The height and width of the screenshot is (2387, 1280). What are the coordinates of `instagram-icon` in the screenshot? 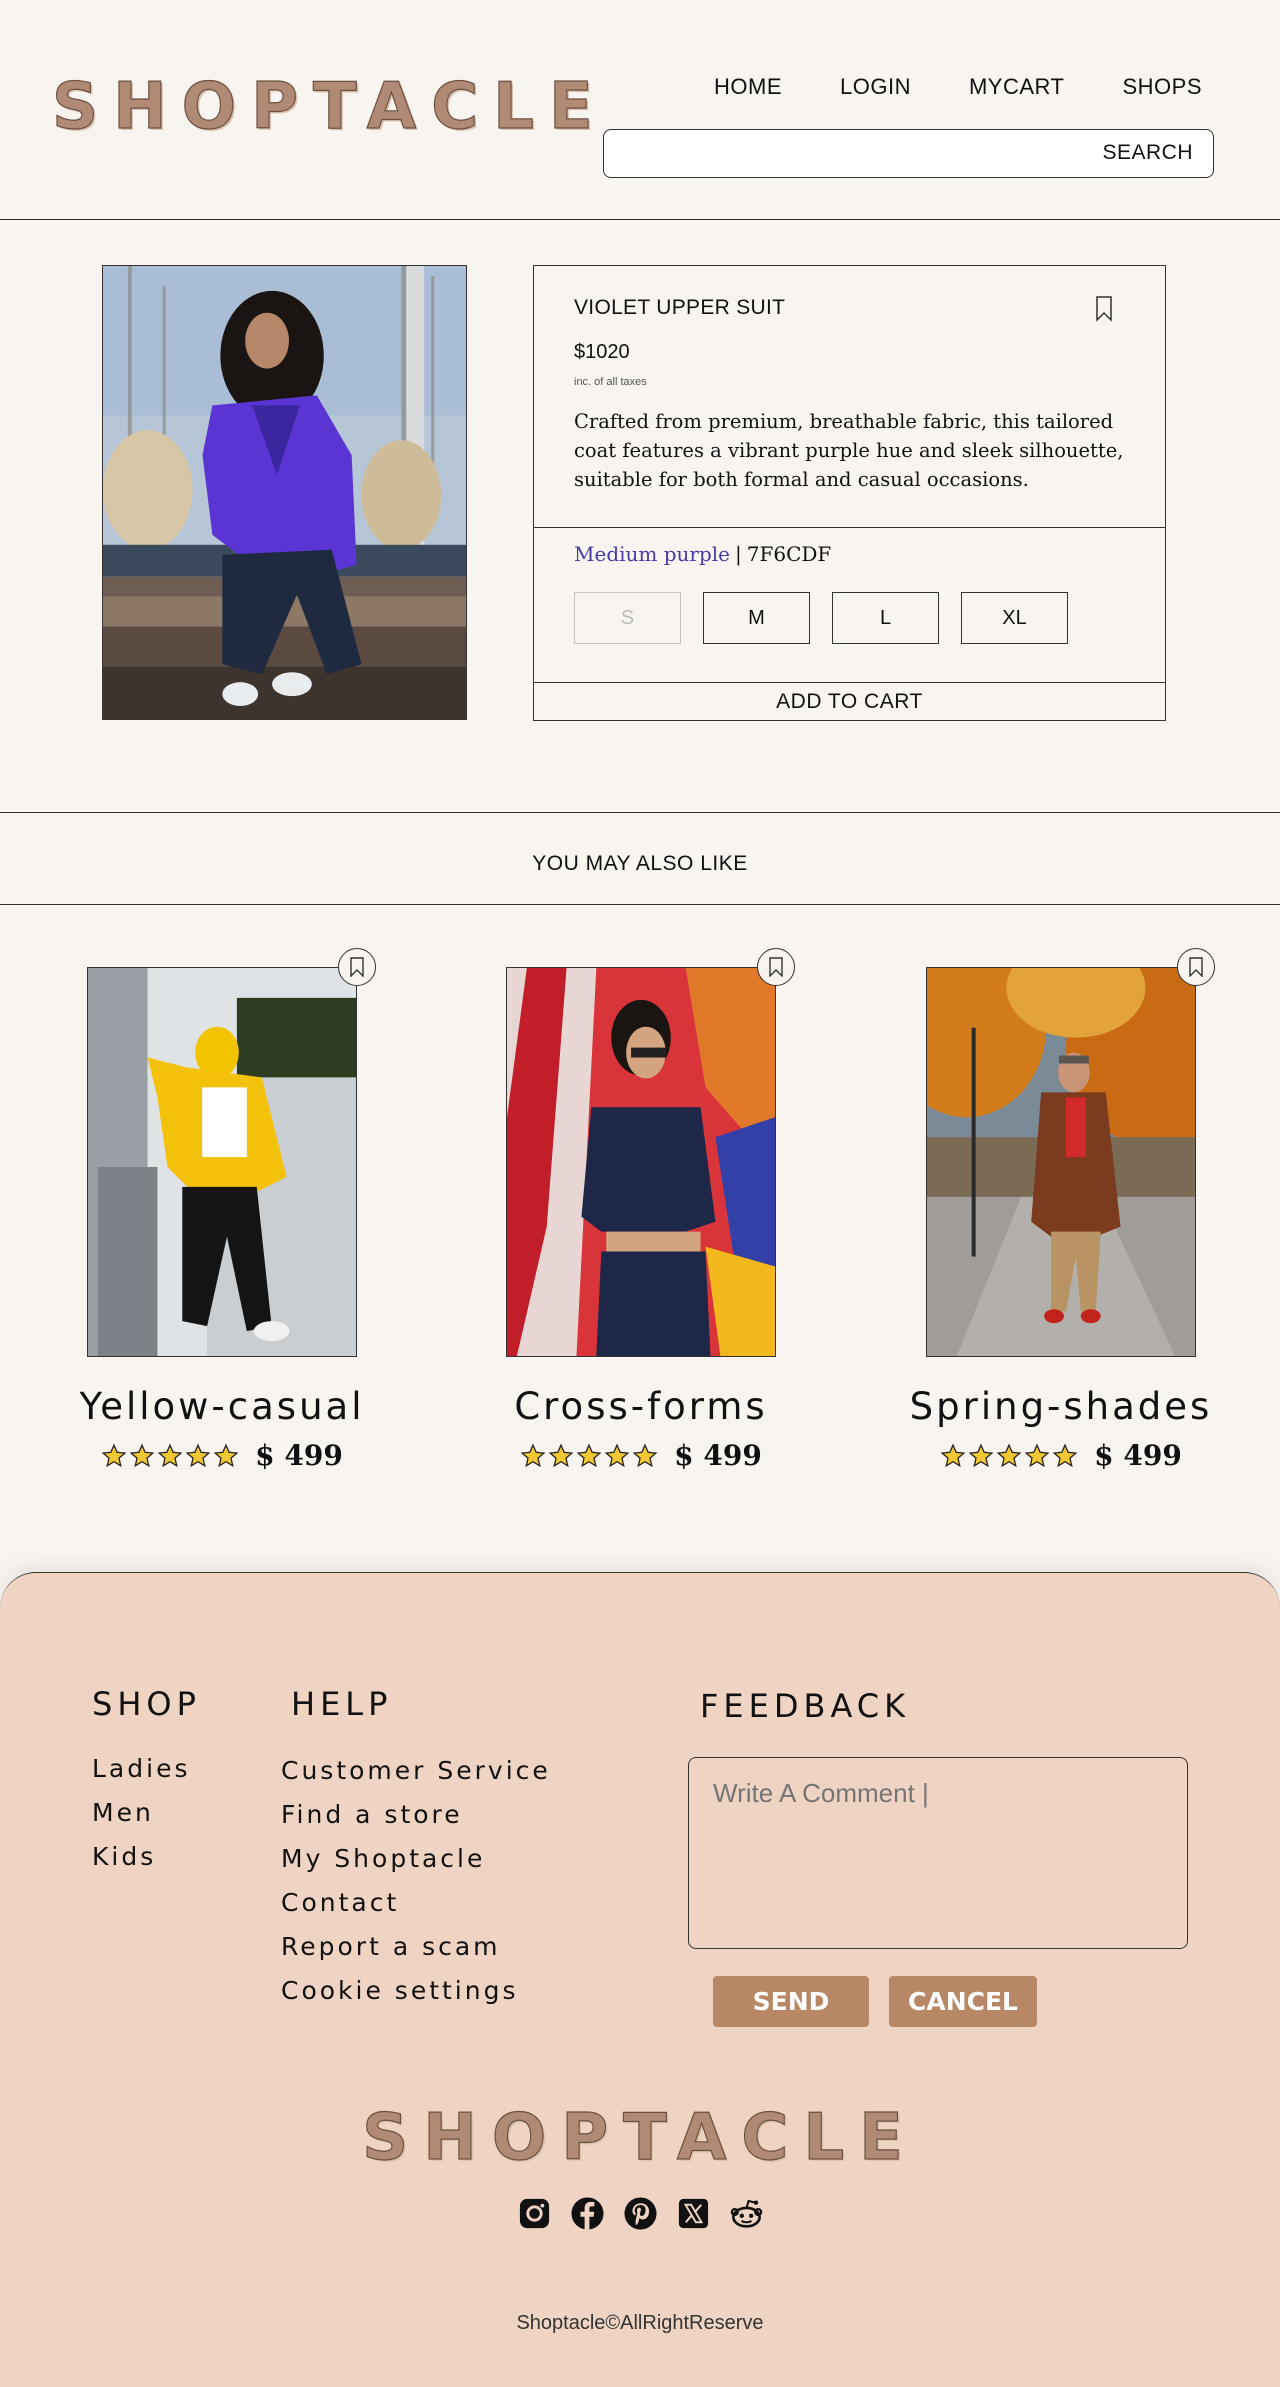 It's located at (534, 2213).